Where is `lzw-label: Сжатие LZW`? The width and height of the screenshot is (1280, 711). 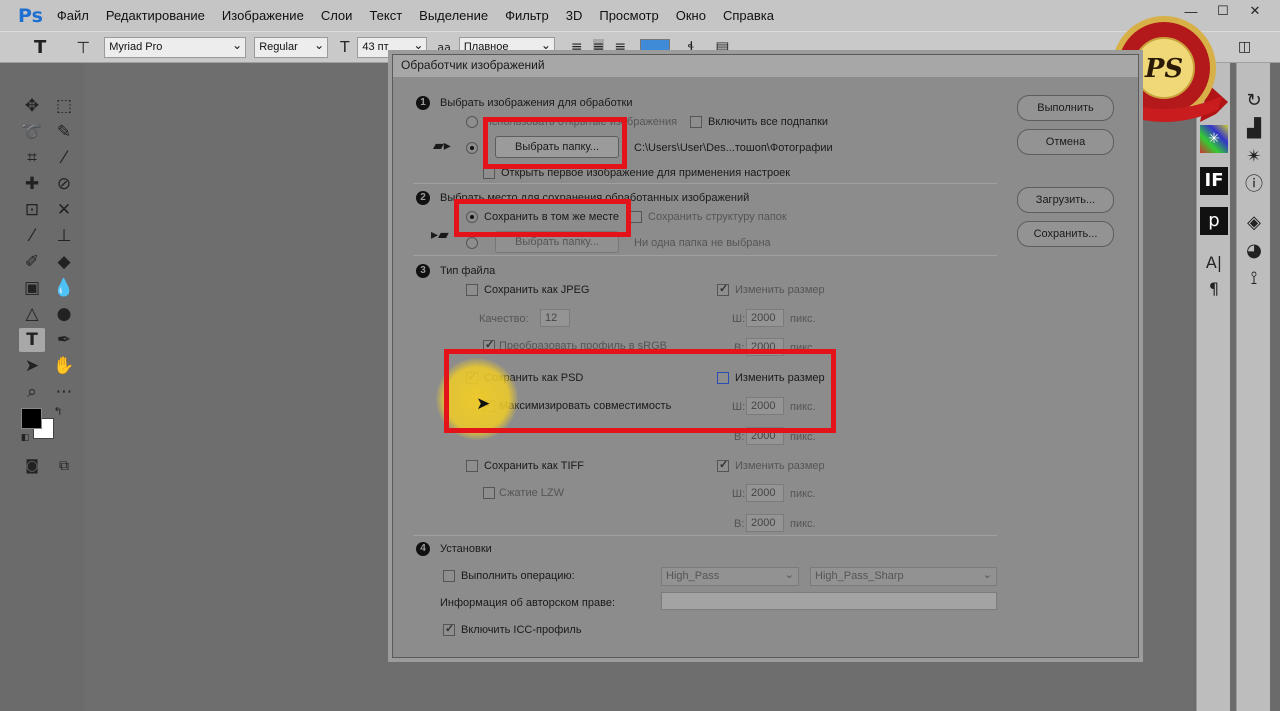
lzw-label: Сжатие LZW is located at coordinates (531, 493).